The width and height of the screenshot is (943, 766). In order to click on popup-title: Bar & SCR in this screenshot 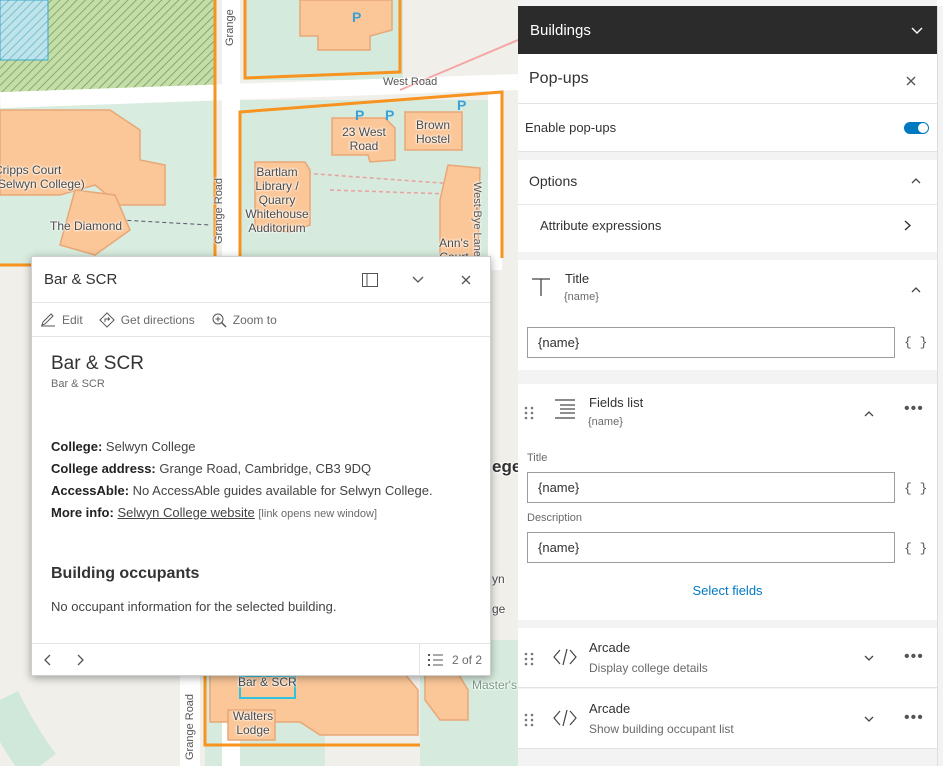, I will do `click(81, 279)`.